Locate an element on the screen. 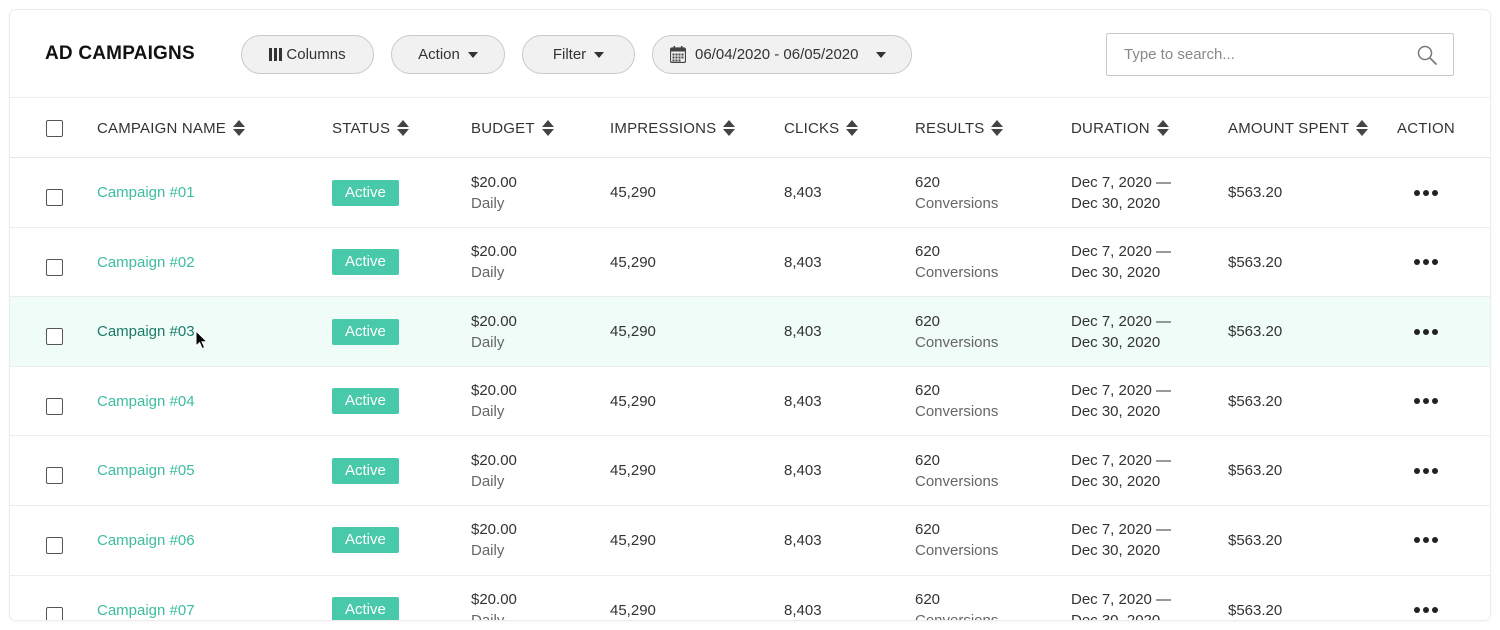 The height and width of the screenshot is (630, 1500). column-header-clicks: CLICKS is located at coordinates (821, 128).